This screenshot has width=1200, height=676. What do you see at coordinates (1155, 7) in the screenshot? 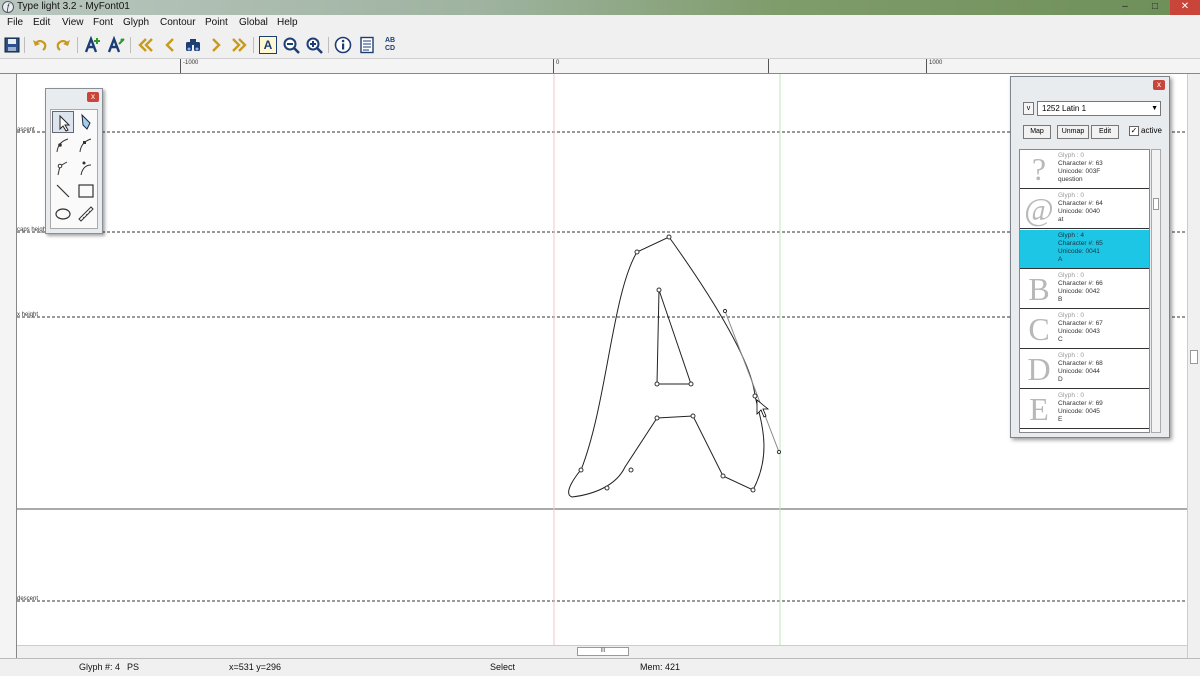
I see `maximize-button: □` at bounding box center [1155, 7].